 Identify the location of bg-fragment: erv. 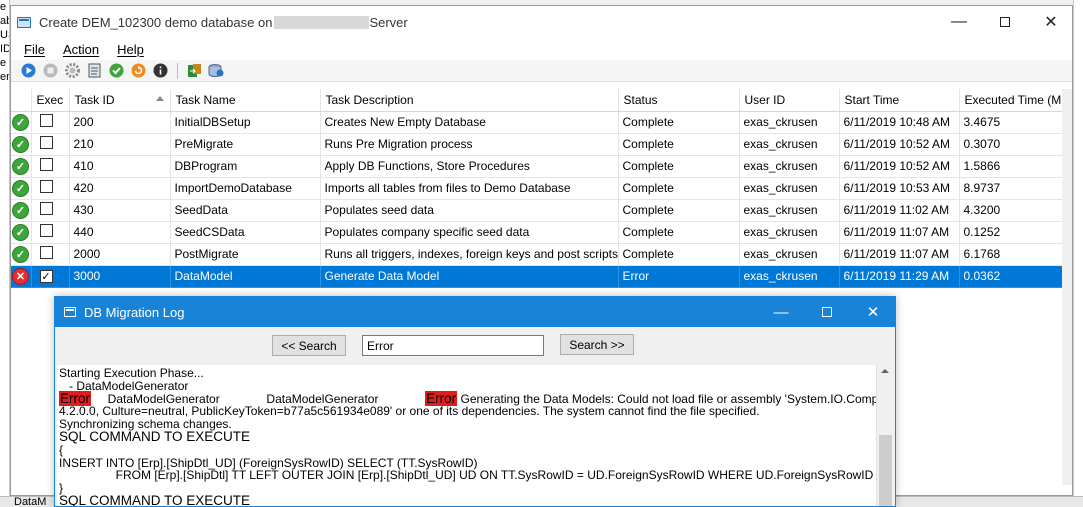
(5, 77).